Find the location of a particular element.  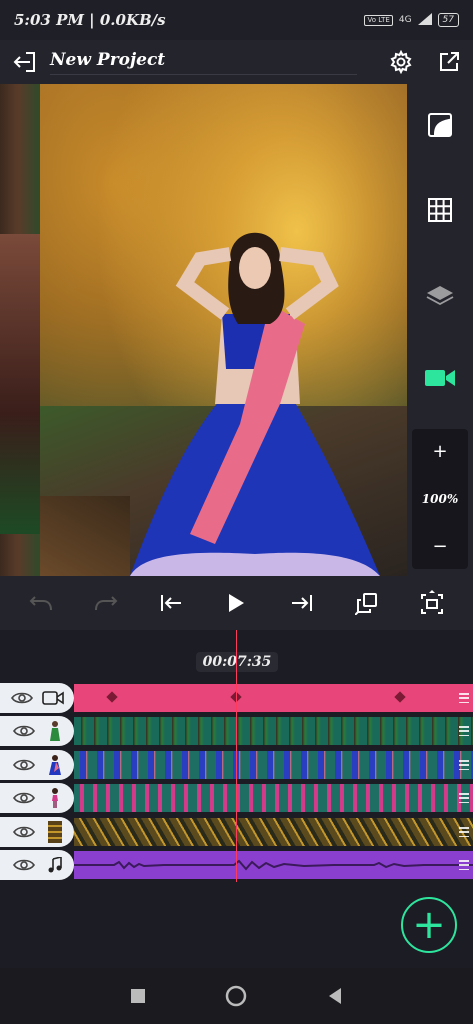

status-time: 5:03 PM | 0.0KB/s is located at coordinates (90, 20).